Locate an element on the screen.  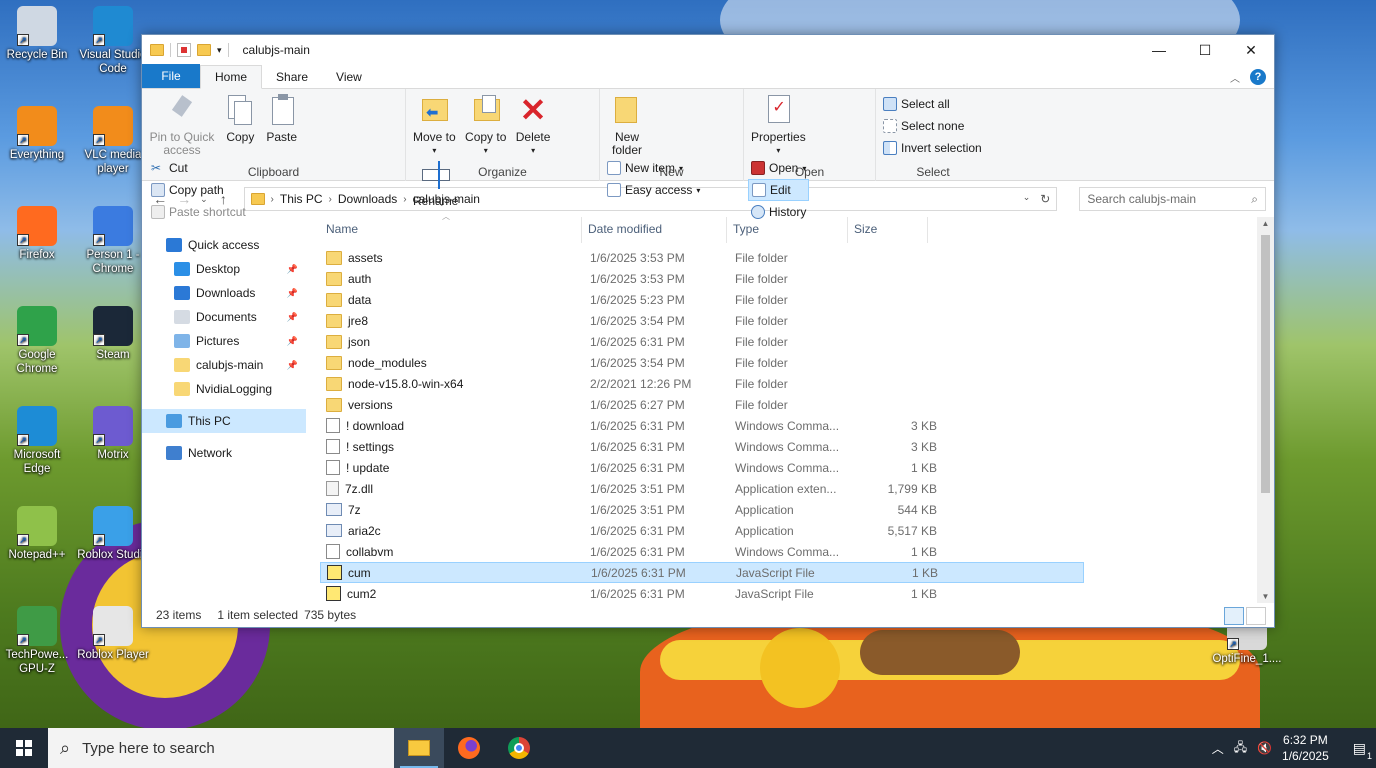
refresh-icon: ↻ is located at coordinates (1045, 199).